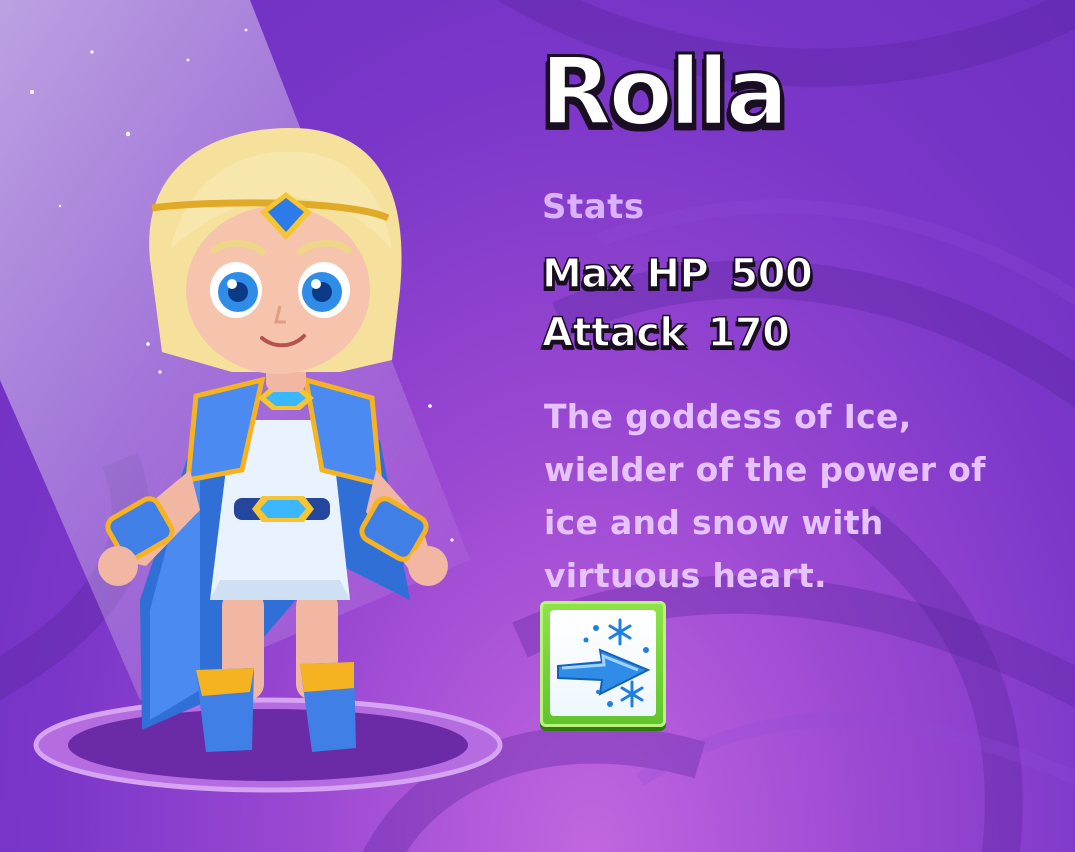 The width and height of the screenshot is (1075, 852). I want to click on stat-label-max-hp: Max HP, so click(625, 274).